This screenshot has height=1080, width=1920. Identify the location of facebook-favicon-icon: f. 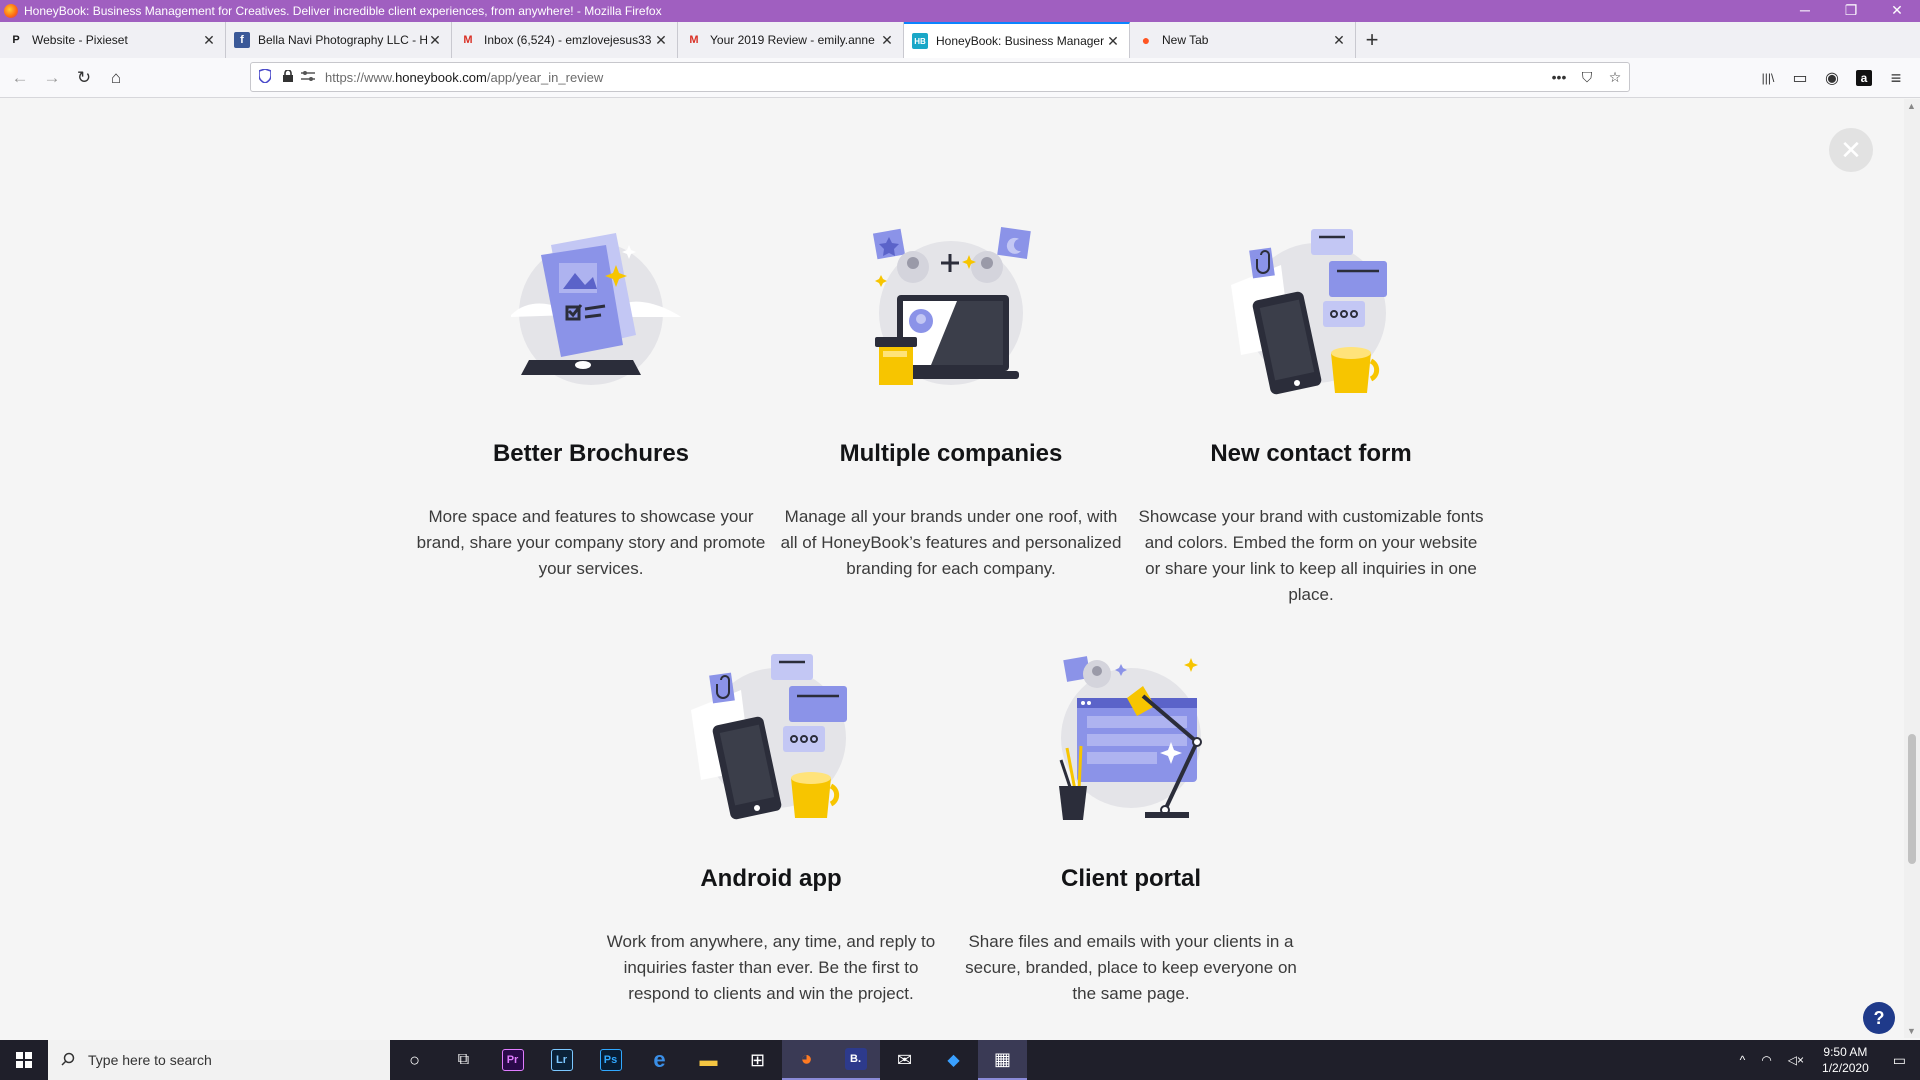
(242, 40).